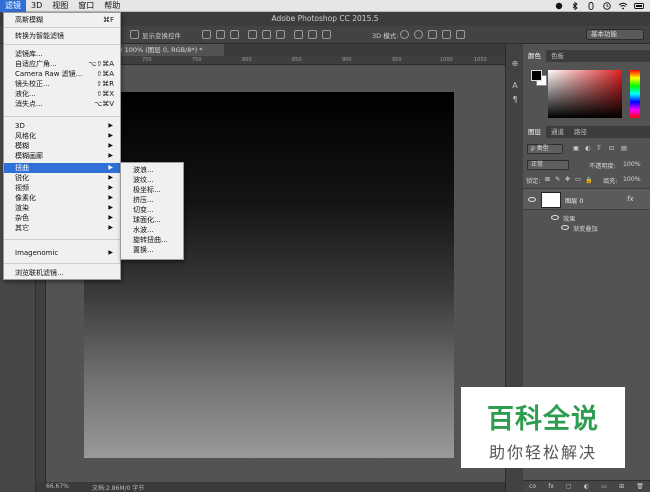 The width and height of the screenshot is (650, 492). I want to click on zoom-level: 66.67%, so click(57, 486).